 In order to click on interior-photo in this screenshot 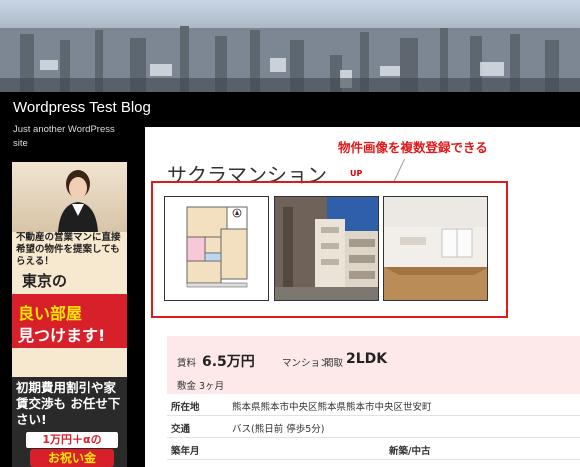, I will do `click(435, 248)`.